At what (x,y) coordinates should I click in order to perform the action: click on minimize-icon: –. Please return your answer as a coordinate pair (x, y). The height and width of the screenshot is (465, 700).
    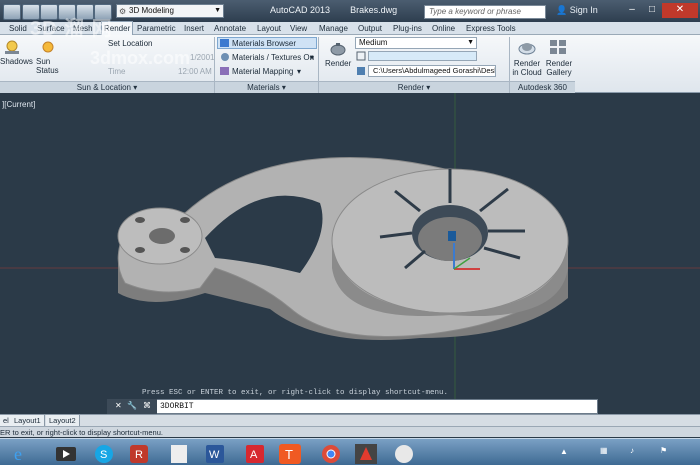
    Looking at the image, I should click on (632, 10).